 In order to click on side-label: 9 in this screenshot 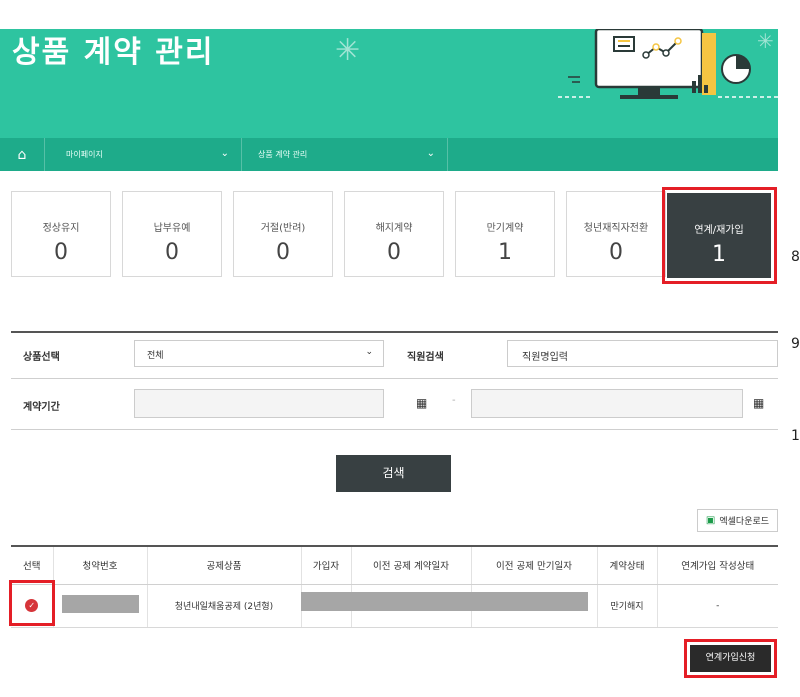, I will do `click(795, 344)`.